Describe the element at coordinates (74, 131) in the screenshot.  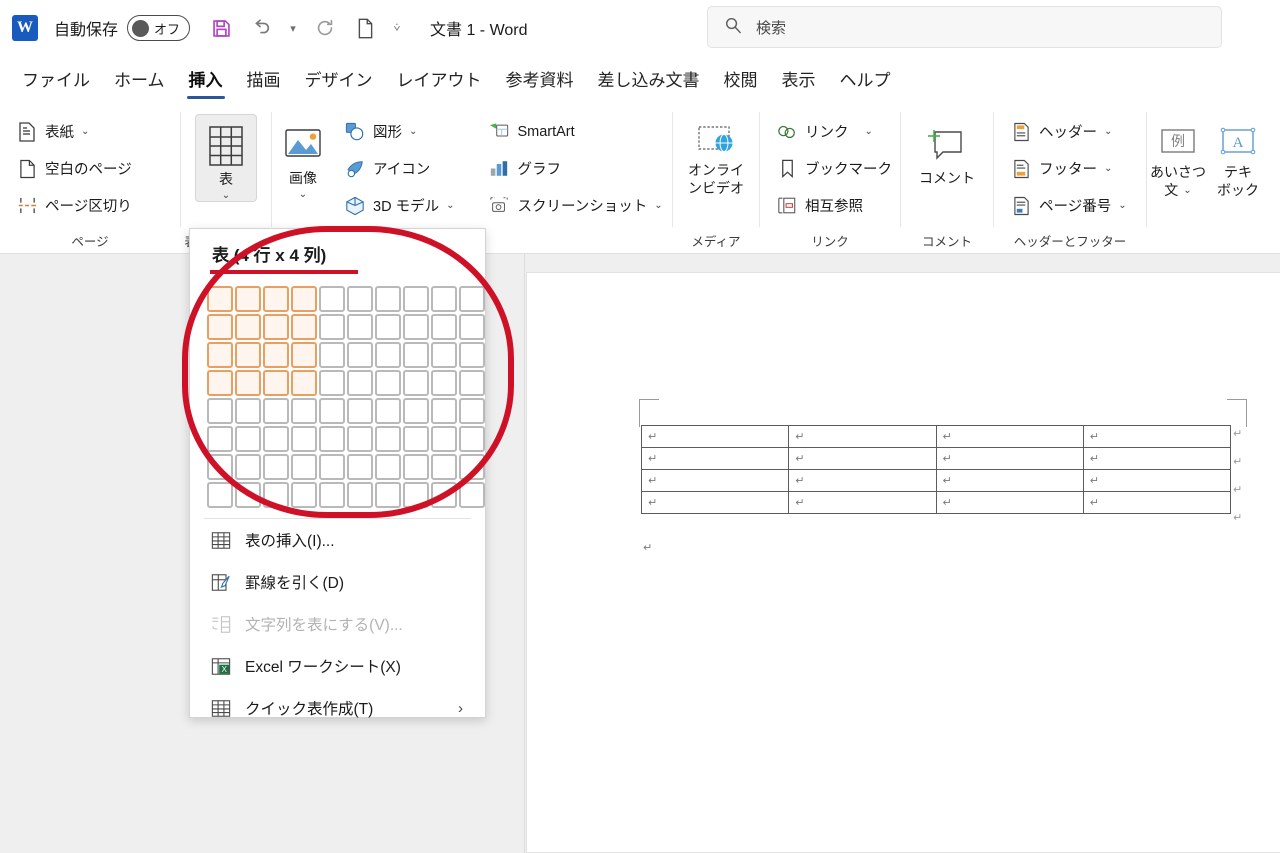
I see `cover-page-button: 表紙 ⌄` at that location.